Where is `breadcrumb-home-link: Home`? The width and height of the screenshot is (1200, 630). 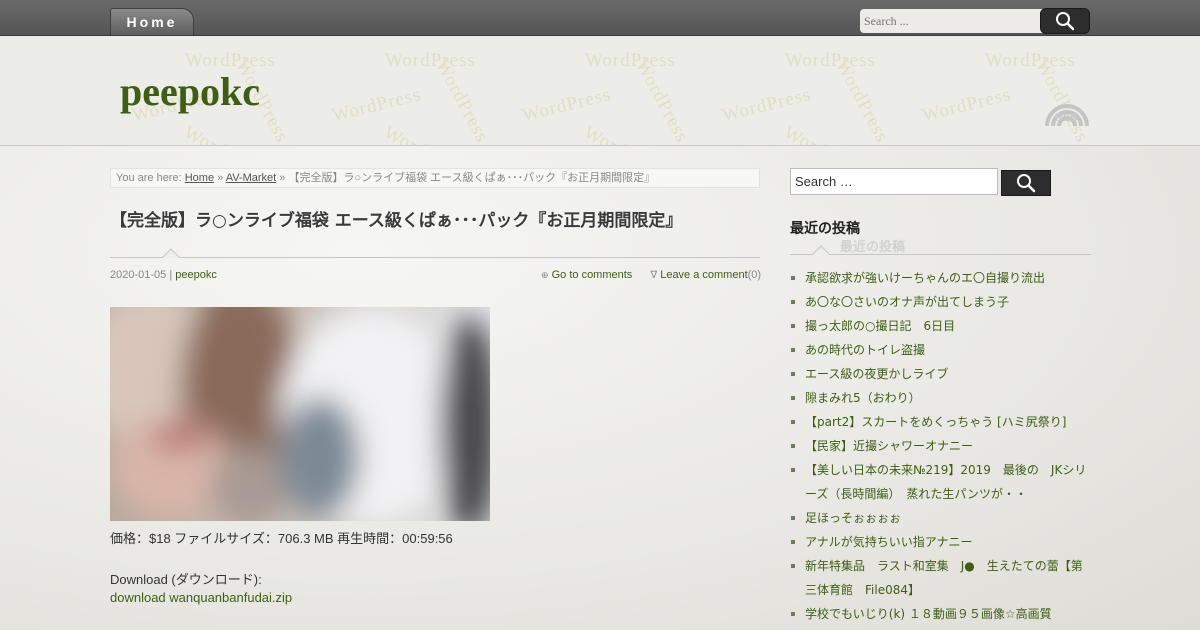
breadcrumb-home-link: Home is located at coordinates (199, 178).